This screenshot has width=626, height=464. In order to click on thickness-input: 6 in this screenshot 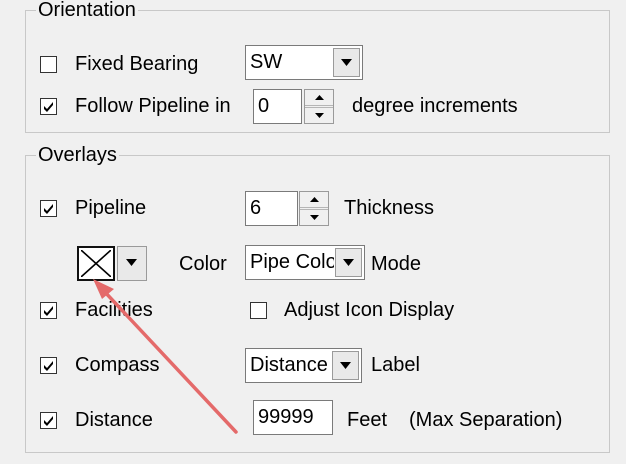, I will do `click(271, 208)`.